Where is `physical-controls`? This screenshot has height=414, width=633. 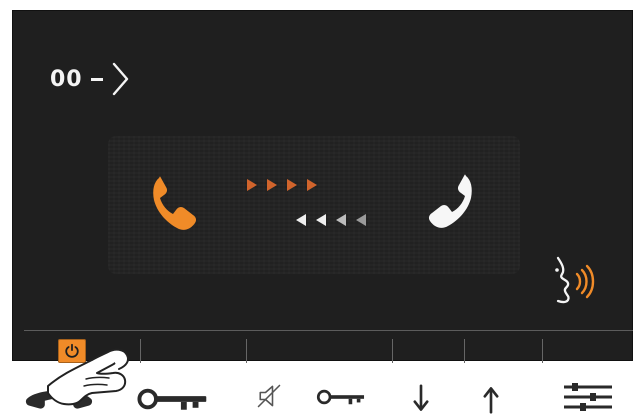
physical-controls is located at coordinates (316, 386).